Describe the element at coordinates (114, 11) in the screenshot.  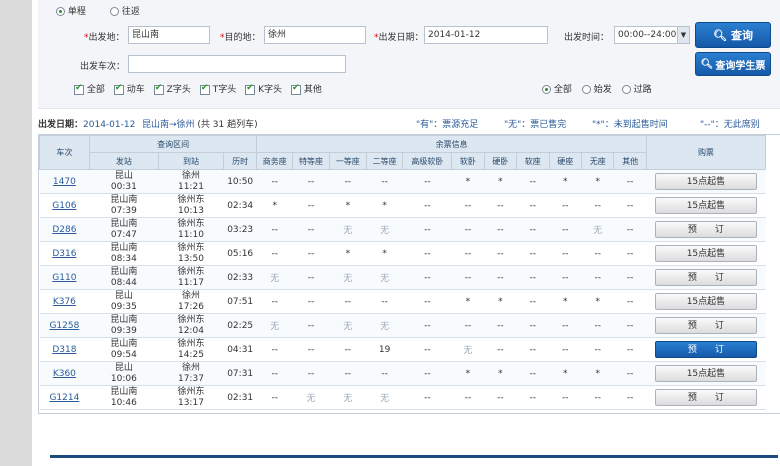
I see `radio-dot` at that location.